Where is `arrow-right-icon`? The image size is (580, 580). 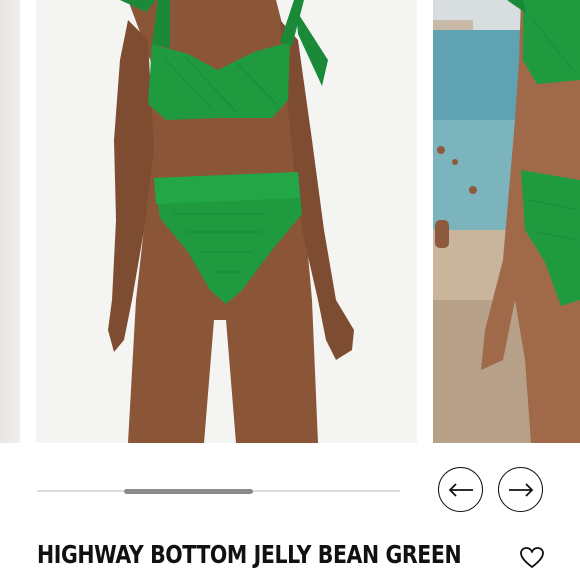
arrow-right-icon is located at coordinates (520, 489).